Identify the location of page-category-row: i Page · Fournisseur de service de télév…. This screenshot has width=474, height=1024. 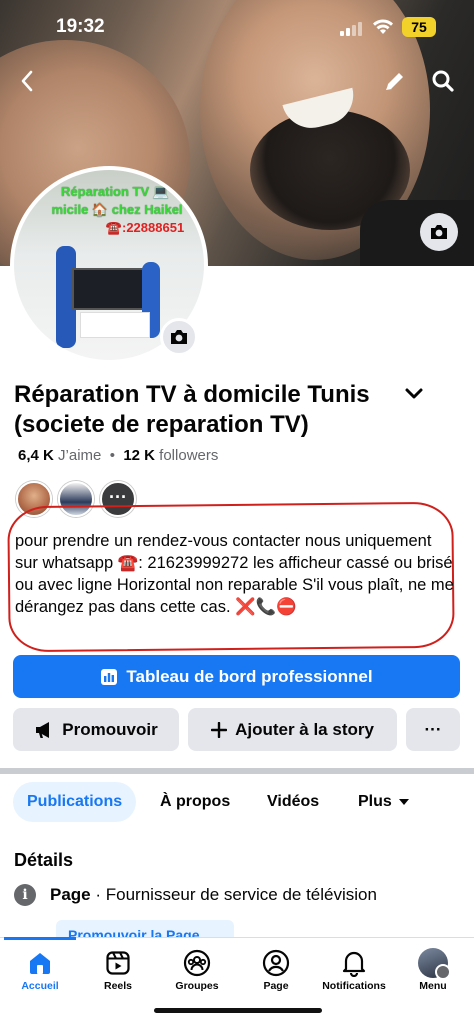
(195, 895).